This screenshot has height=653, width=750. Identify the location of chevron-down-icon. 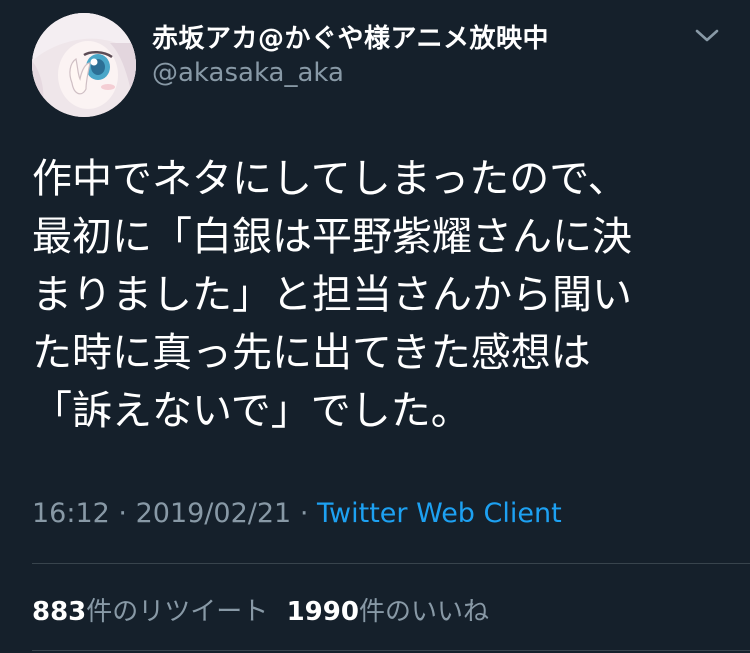
(707, 36).